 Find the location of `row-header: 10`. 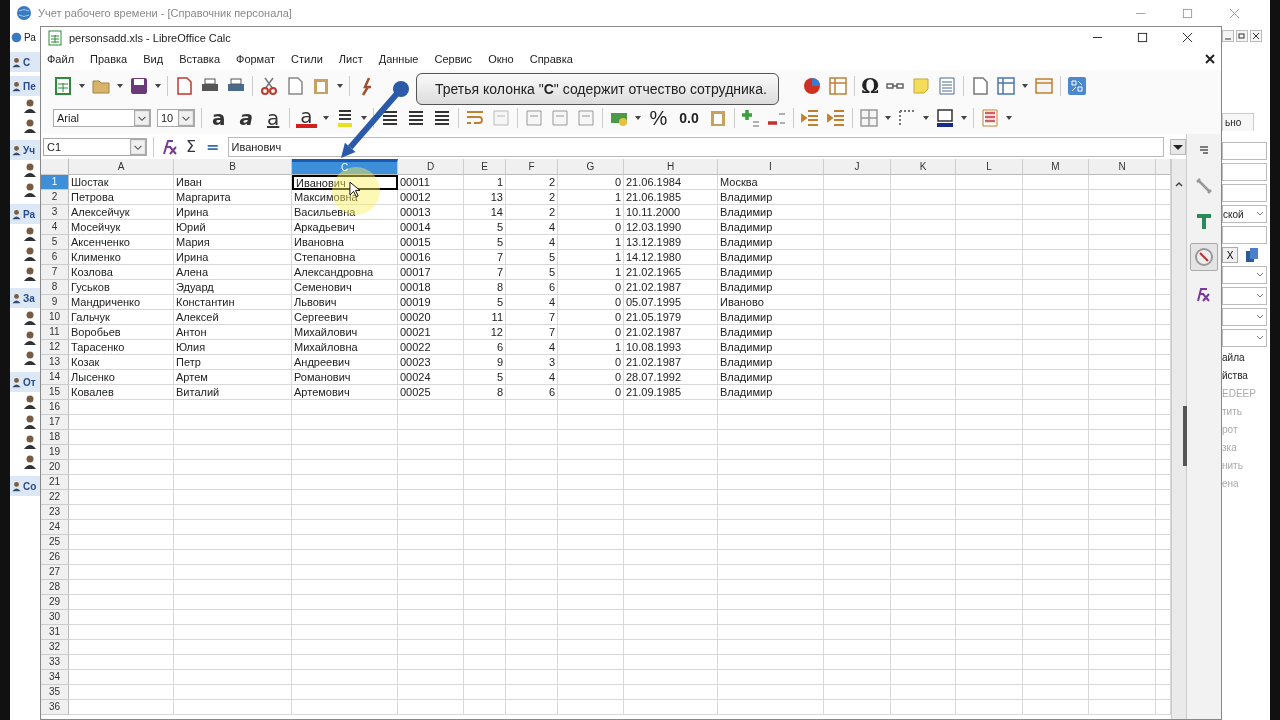

row-header: 10 is located at coordinates (55, 317).